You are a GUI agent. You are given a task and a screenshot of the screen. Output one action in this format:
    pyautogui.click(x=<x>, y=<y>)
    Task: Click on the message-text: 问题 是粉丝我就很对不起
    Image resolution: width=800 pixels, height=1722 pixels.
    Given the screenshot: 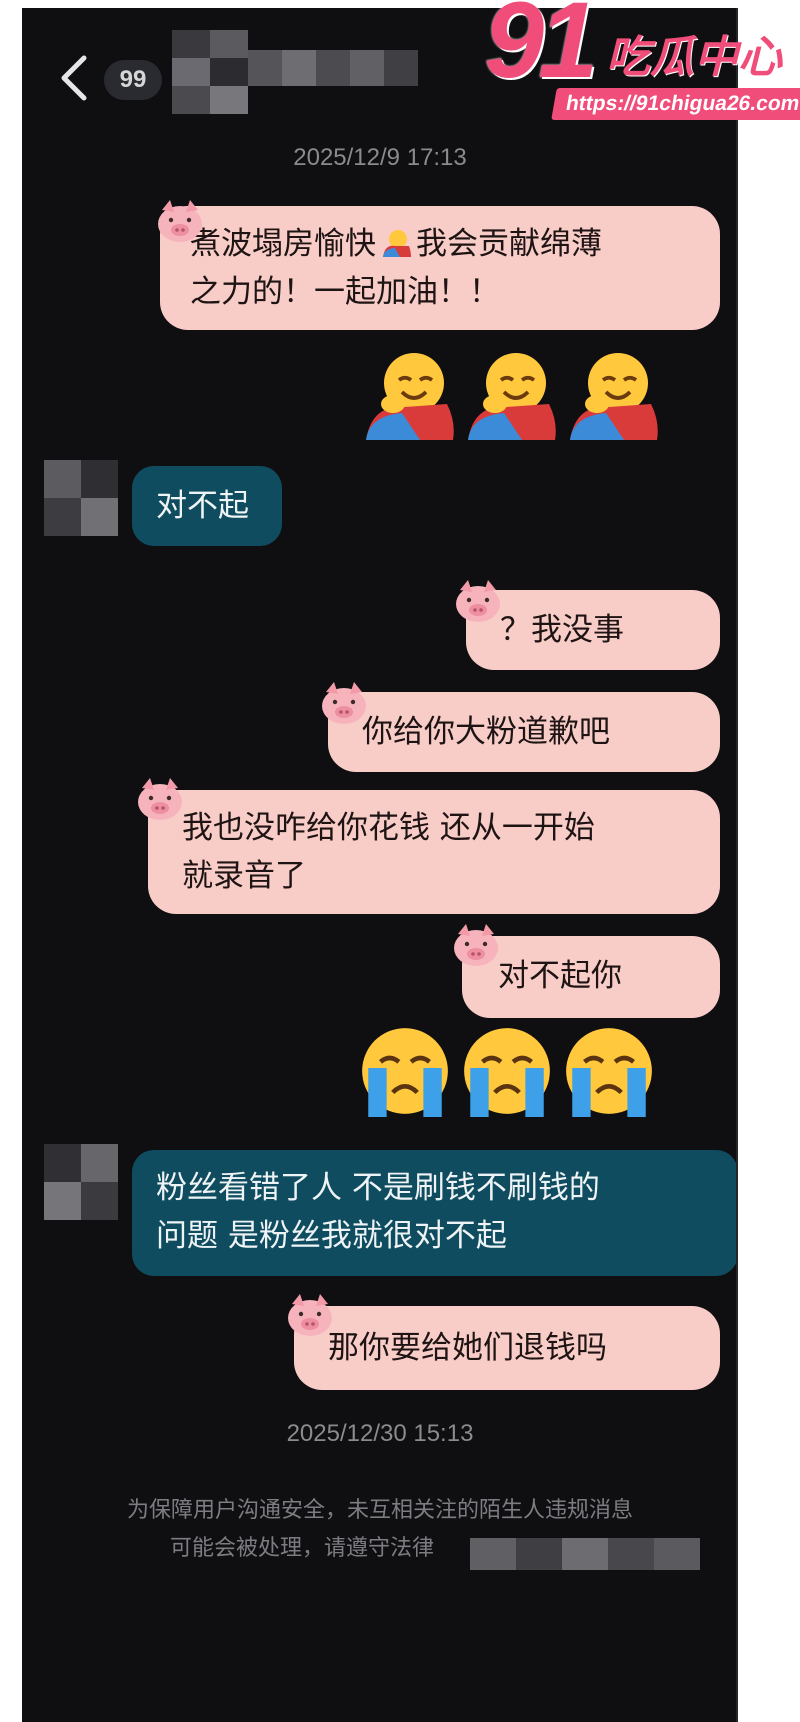 What is the action you would take?
    pyautogui.click(x=331, y=1236)
    